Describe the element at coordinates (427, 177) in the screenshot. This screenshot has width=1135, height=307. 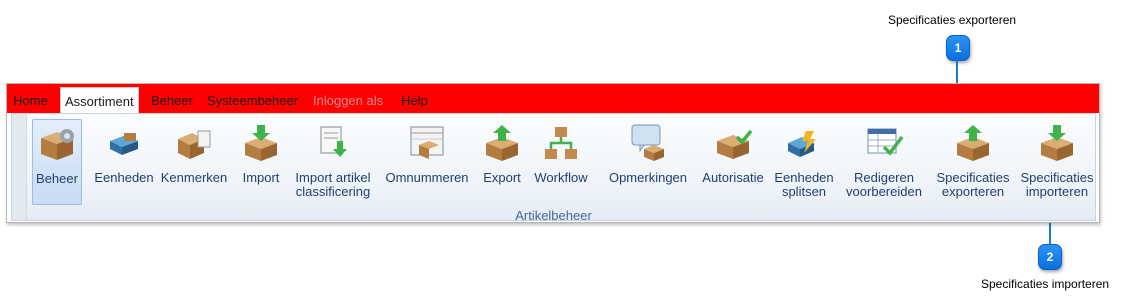
I see `ribbon-button-label: Omnummeren` at that location.